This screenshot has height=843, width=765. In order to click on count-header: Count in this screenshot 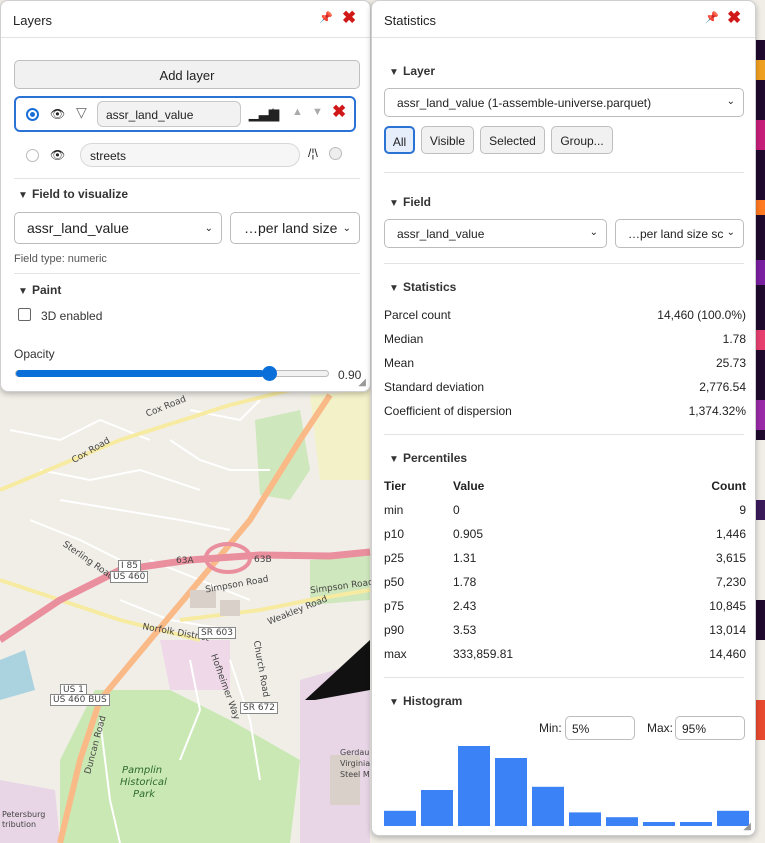, I will do `click(728, 486)`.